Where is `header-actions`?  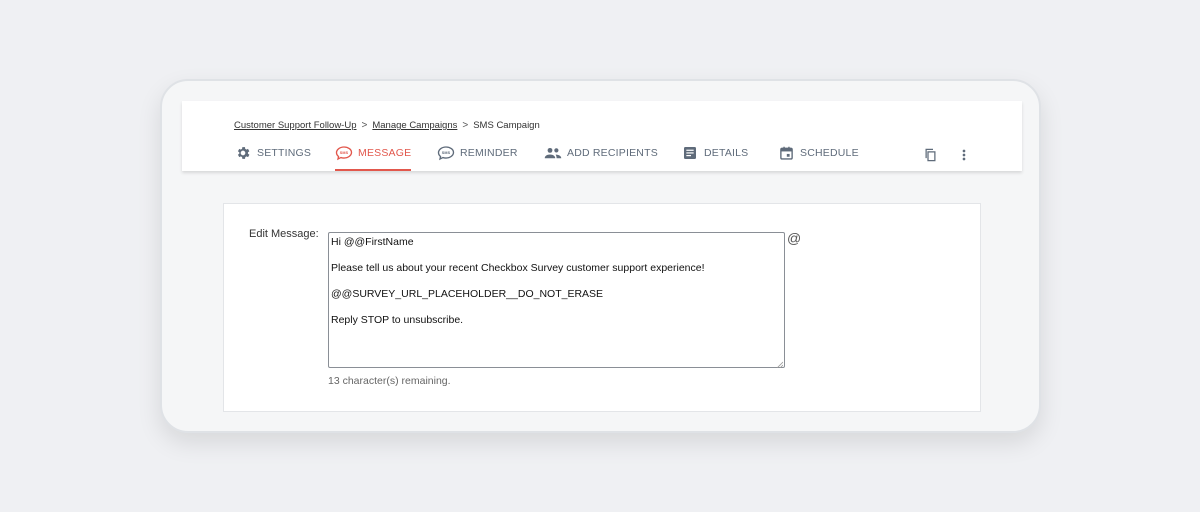
header-actions is located at coordinates (947, 155).